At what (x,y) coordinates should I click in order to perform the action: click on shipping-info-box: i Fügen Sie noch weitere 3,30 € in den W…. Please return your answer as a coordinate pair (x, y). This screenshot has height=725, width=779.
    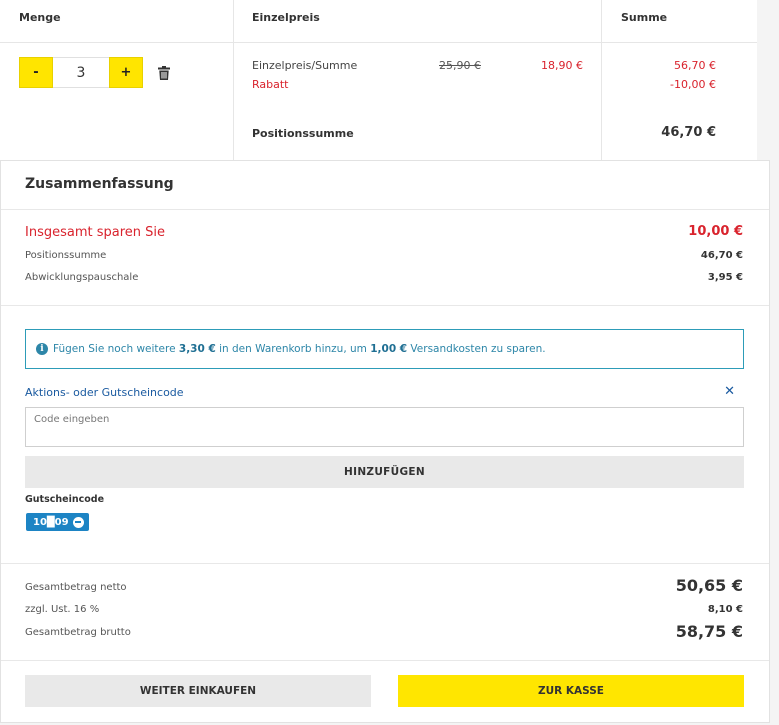
    Looking at the image, I should click on (384, 349).